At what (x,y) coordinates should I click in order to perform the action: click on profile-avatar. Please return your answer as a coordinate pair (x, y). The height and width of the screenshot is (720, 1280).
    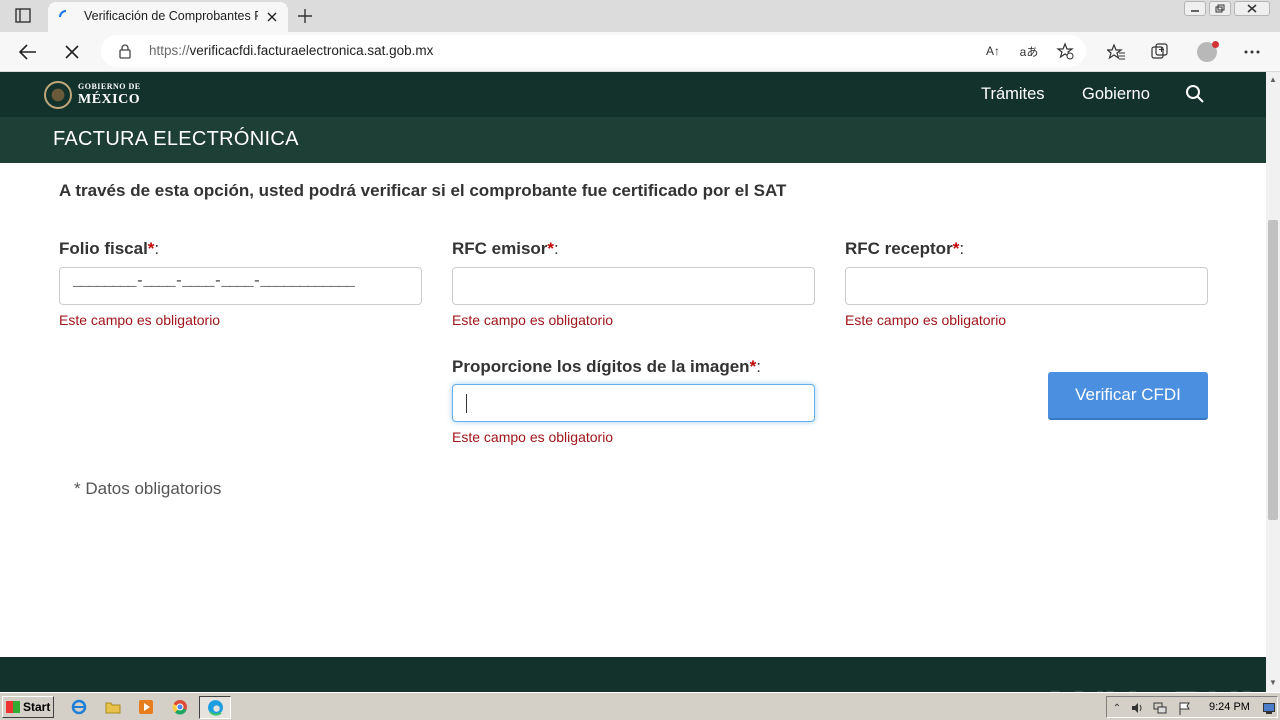
    Looking at the image, I should click on (1207, 52).